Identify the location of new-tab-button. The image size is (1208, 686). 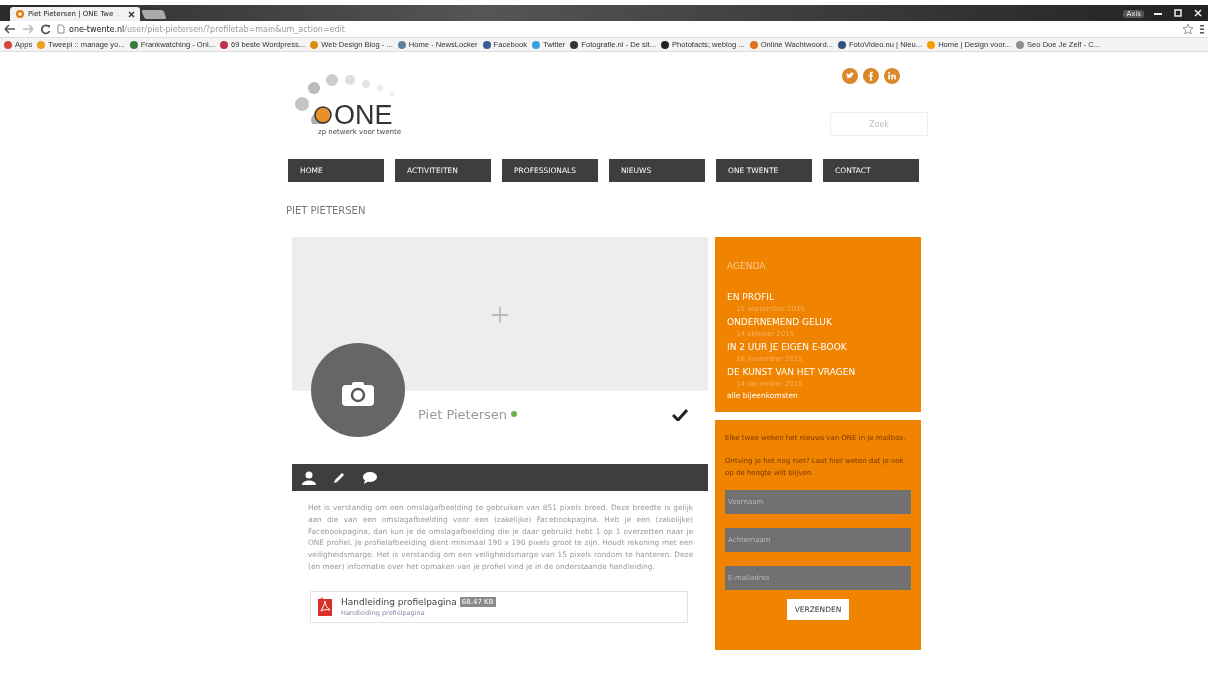
(154, 14).